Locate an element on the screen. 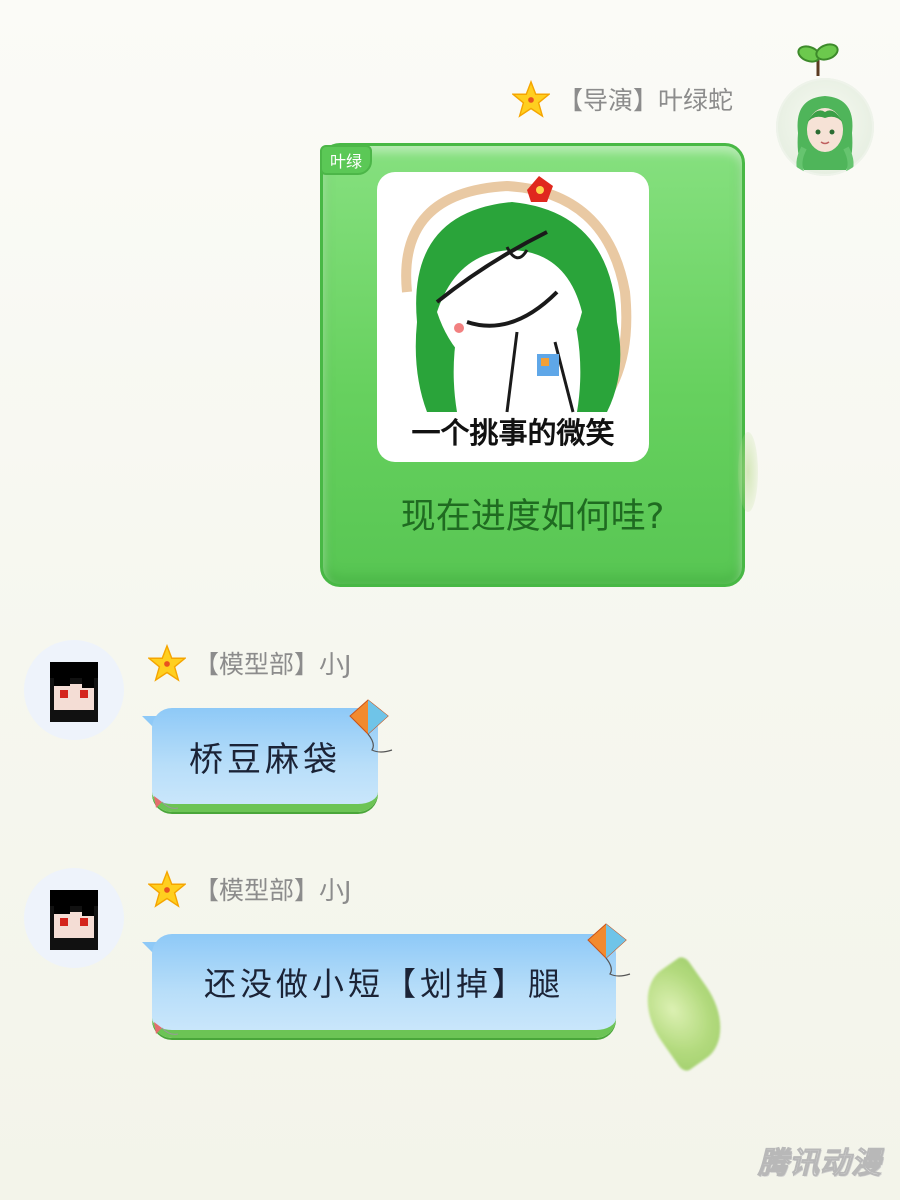 The height and width of the screenshot is (1200, 900). sender-name: 叶绿蛇 is located at coordinates (696, 100).